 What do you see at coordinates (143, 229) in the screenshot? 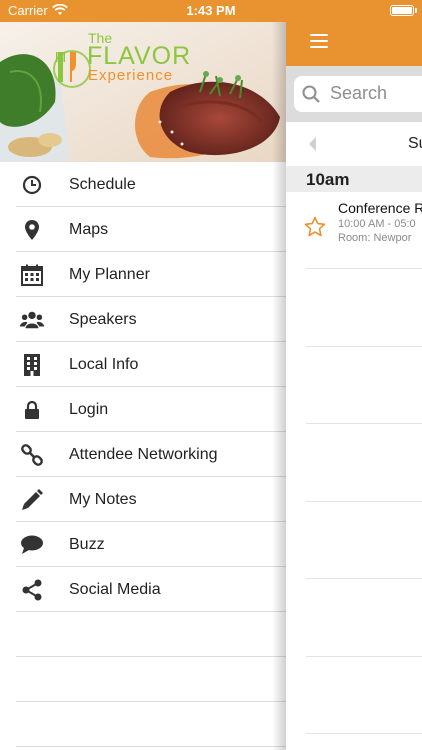
I see `menu-item-maps: Maps` at bounding box center [143, 229].